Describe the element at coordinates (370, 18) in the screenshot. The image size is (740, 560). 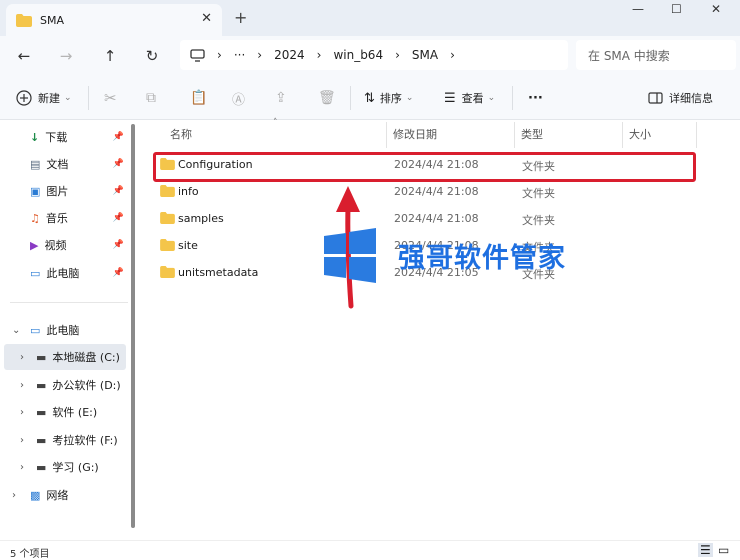
I see `title-bar: SMA ✕ + — ☐ ✕` at that location.